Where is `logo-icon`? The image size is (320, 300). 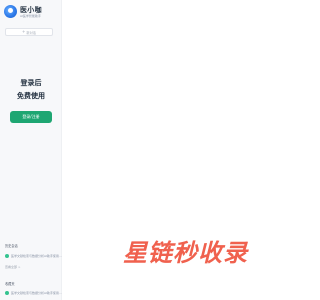 logo-icon is located at coordinates (10, 11).